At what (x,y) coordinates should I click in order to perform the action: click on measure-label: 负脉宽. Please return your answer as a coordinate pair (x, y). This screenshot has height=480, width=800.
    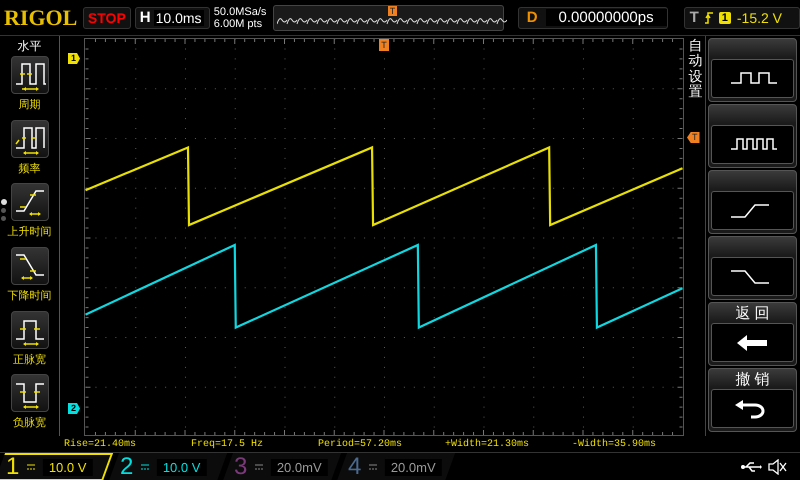
    Looking at the image, I should click on (29, 423).